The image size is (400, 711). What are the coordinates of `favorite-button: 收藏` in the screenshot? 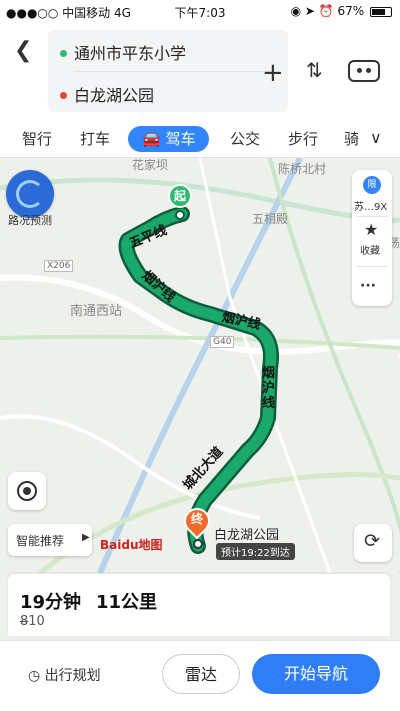 It's located at (370, 249).